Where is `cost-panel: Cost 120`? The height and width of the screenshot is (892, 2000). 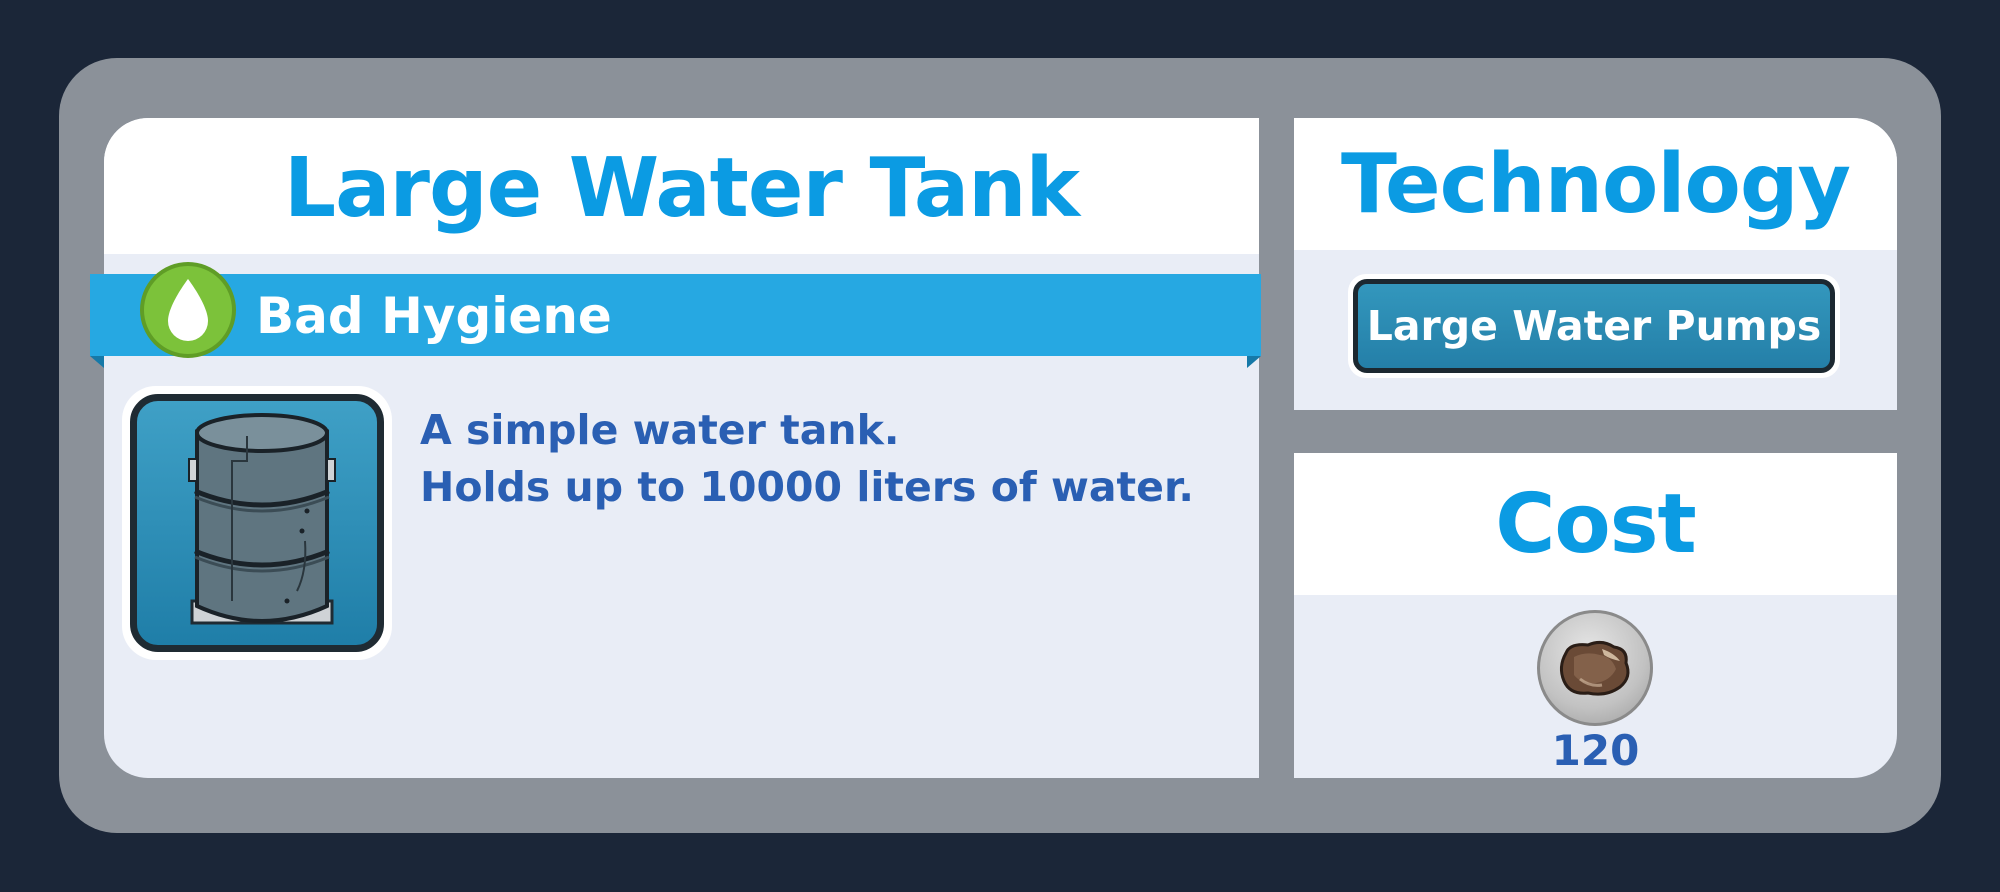
cost-panel: Cost 120 is located at coordinates (1595, 615).